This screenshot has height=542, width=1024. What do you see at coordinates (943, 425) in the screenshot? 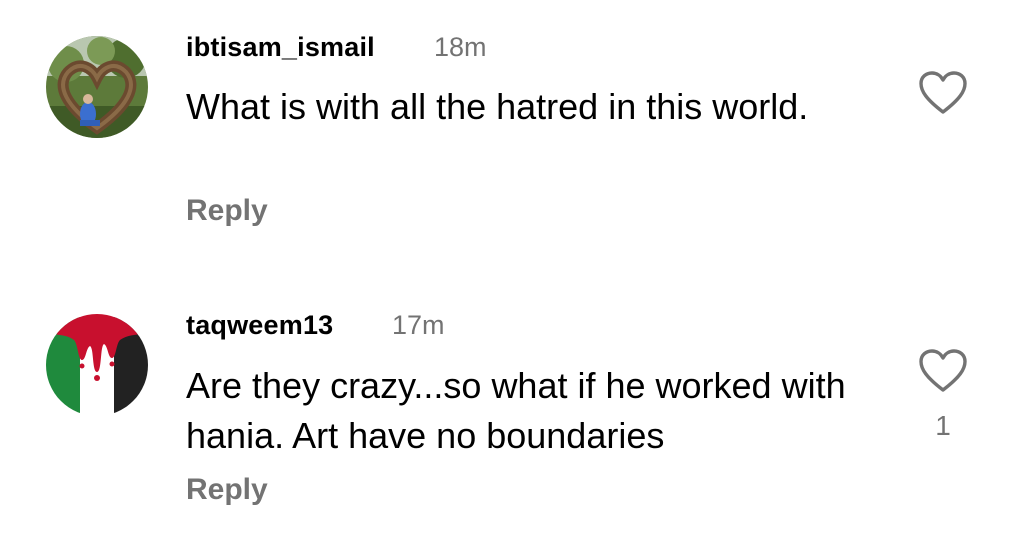
I see `like-count: 1` at bounding box center [943, 425].